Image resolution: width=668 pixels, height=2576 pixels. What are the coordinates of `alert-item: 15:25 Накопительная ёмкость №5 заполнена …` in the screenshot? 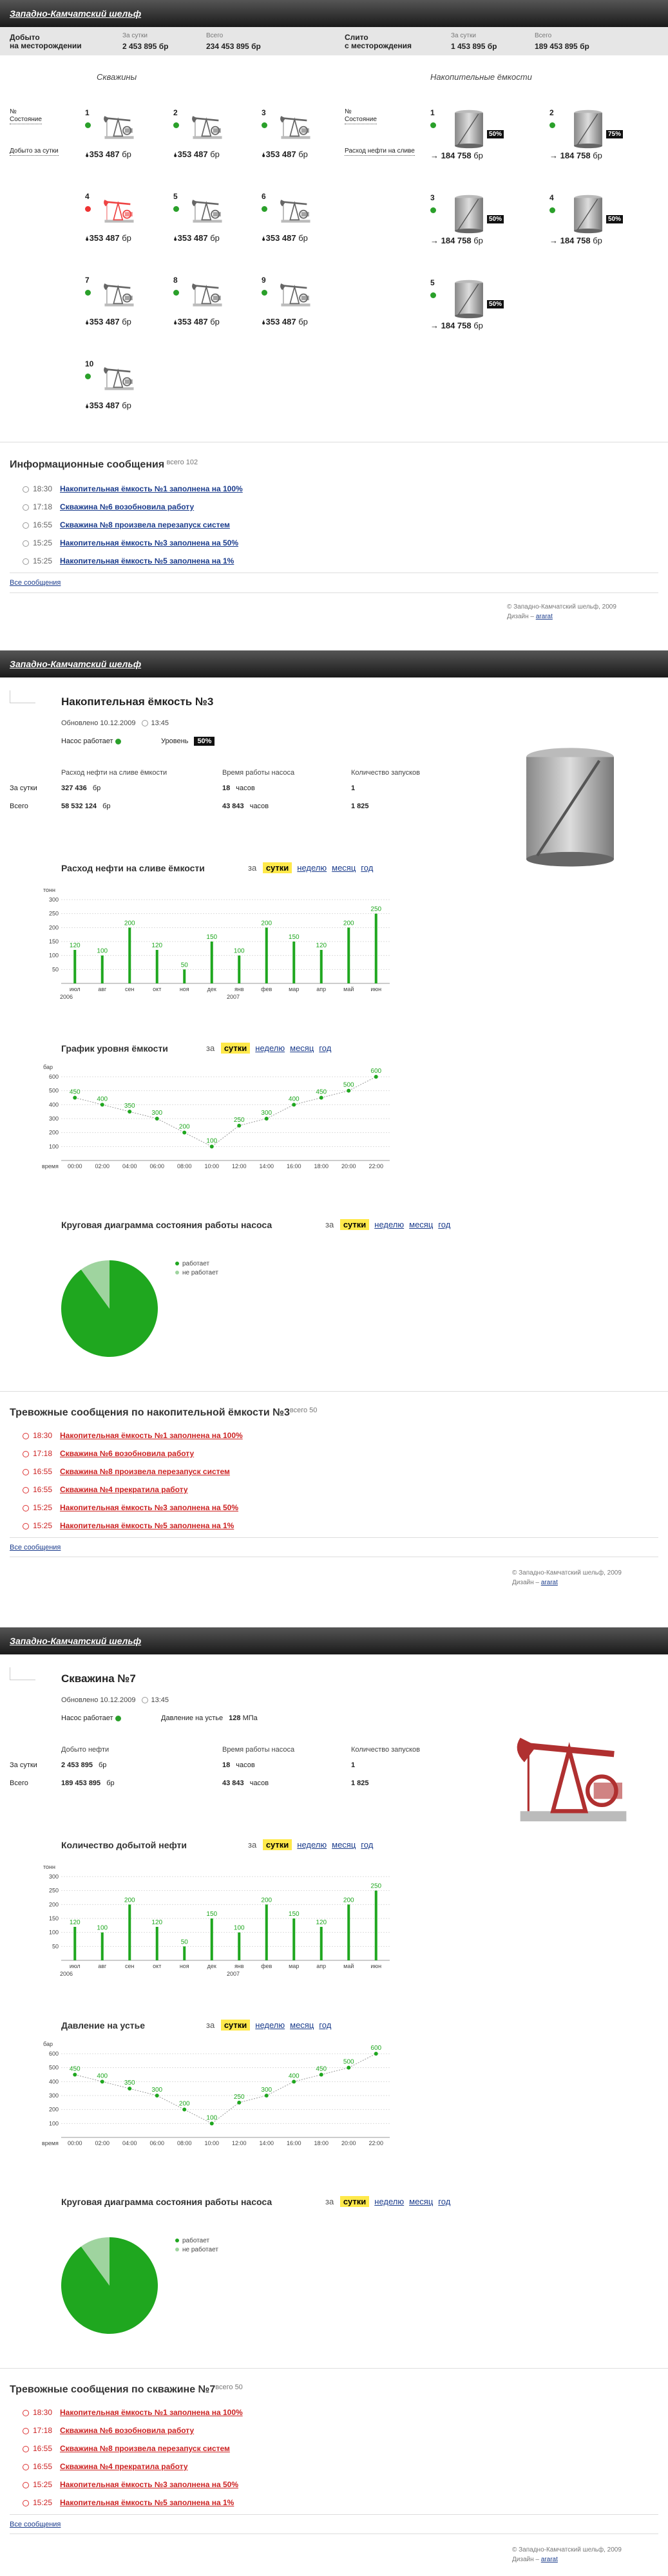 It's located at (184, 1526).